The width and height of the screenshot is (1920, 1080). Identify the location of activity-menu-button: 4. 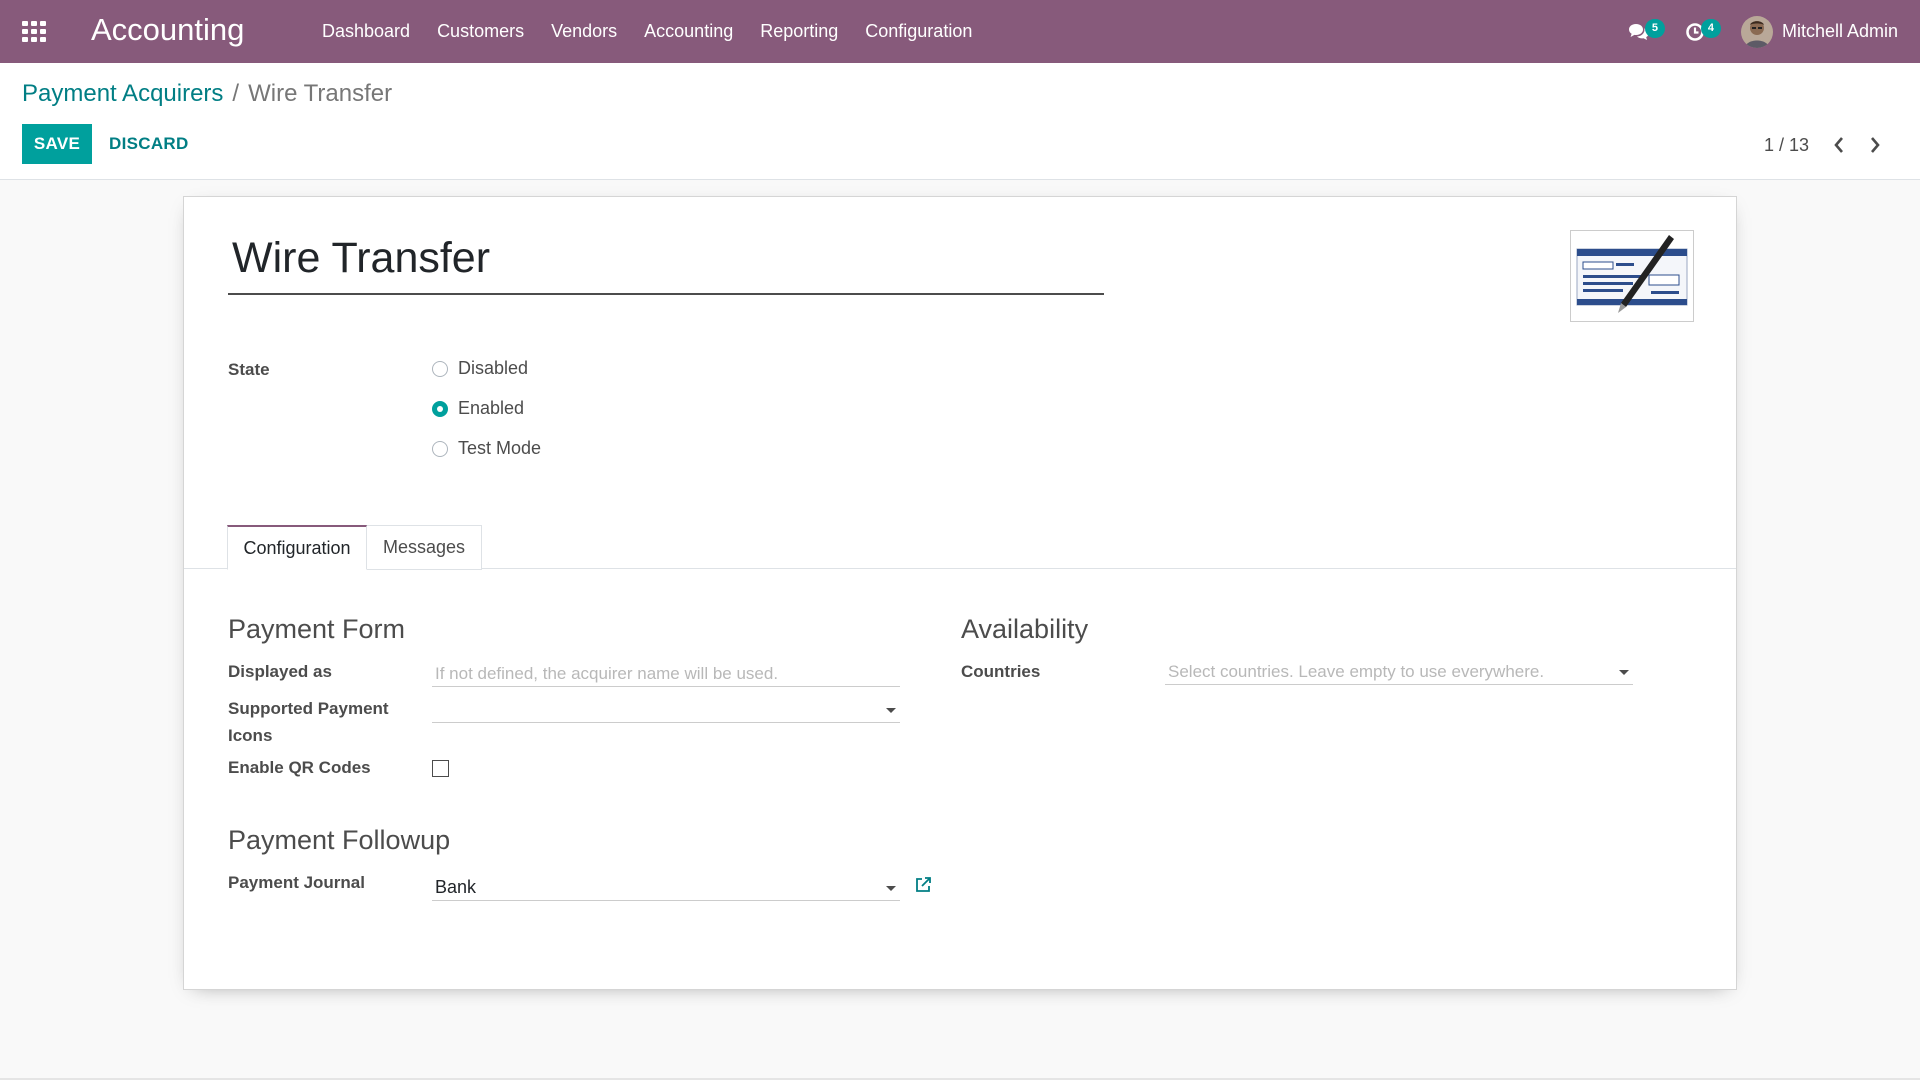
(1698, 32).